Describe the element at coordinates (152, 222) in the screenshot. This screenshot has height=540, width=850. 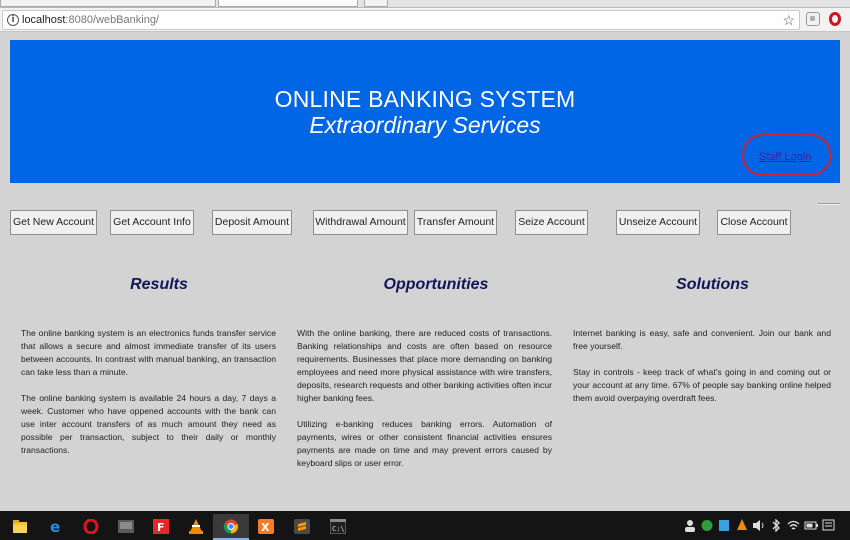
I see `get-account-info-button: Get Account Info` at that location.